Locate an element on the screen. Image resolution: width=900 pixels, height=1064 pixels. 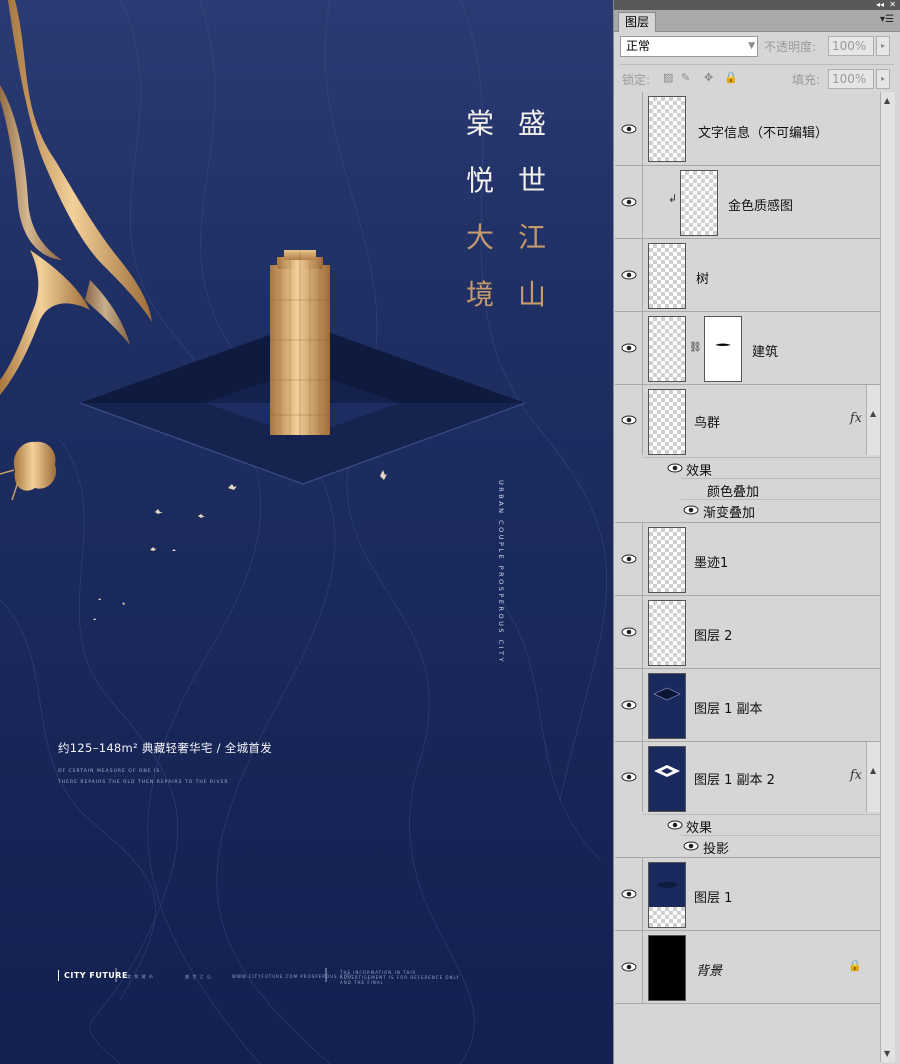
layer-row: 墨迹1 is located at coordinates (747, 559).